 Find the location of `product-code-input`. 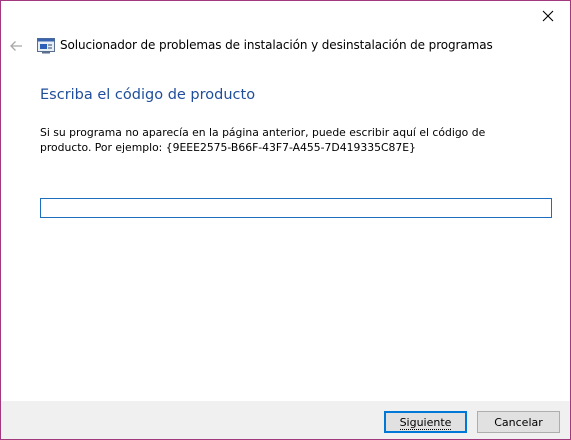

product-code-input is located at coordinates (296, 208).